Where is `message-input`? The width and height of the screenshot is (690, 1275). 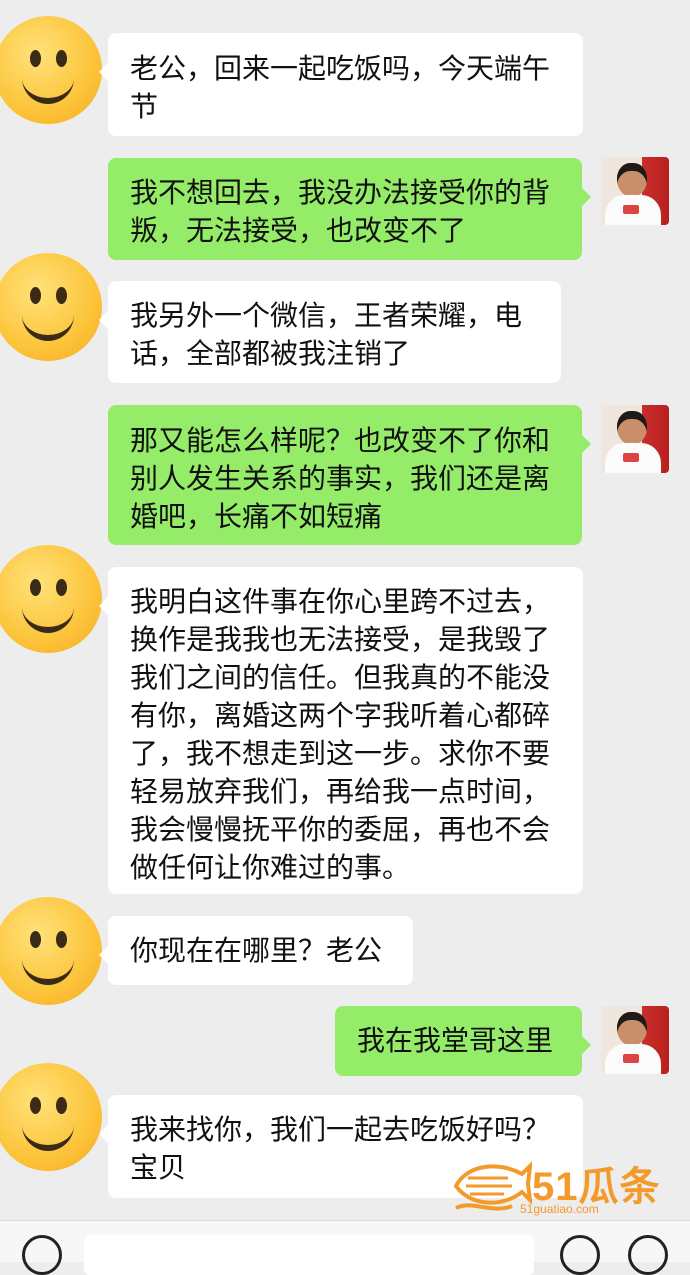
message-input is located at coordinates (309, 1255).